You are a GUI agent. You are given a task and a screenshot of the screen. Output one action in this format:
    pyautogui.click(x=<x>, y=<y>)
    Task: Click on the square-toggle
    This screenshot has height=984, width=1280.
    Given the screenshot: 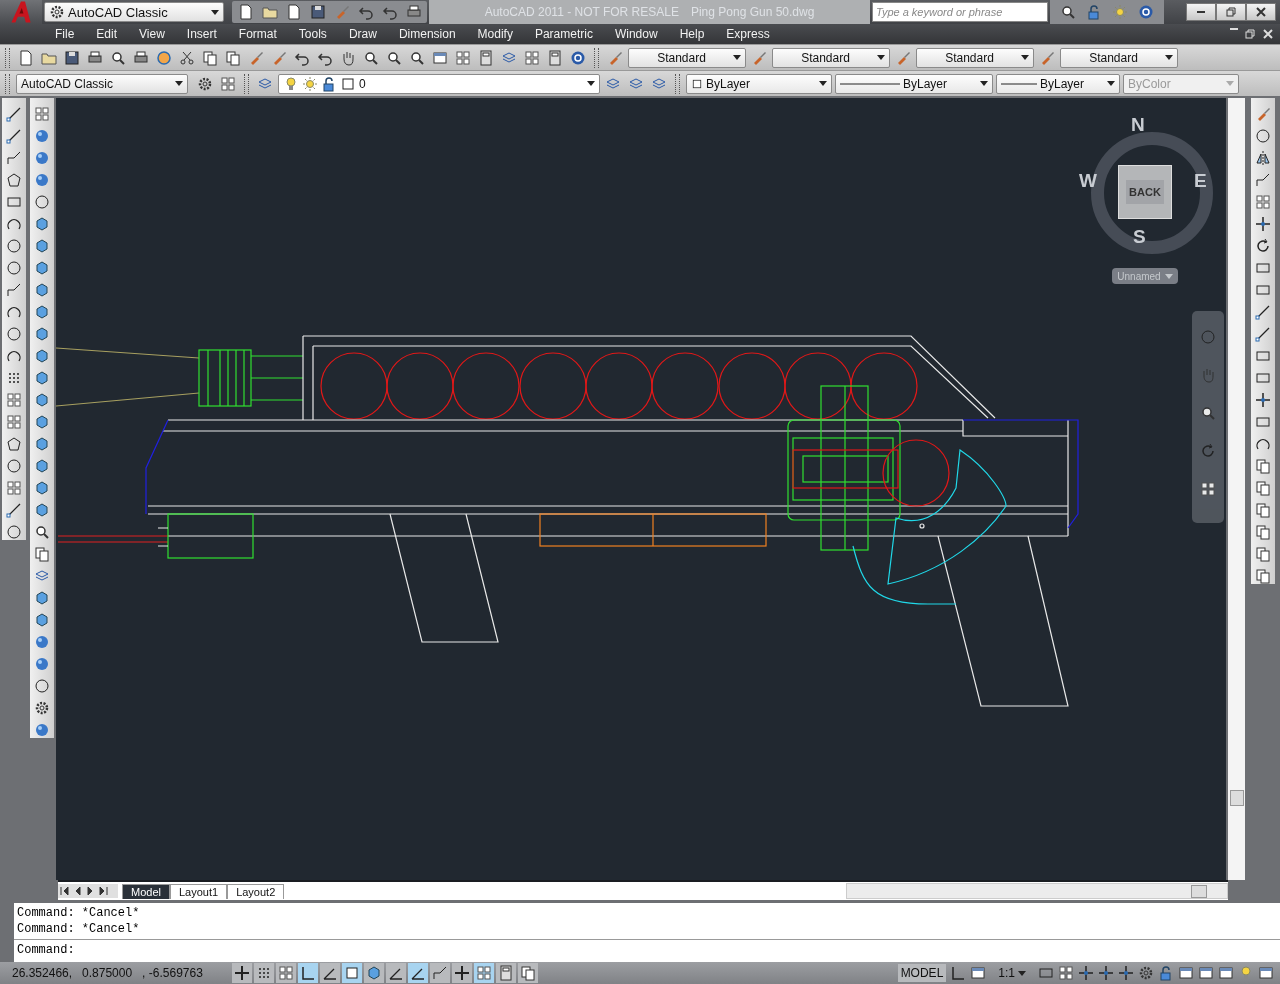 What is the action you would take?
    pyautogui.click(x=352, y=973)
    